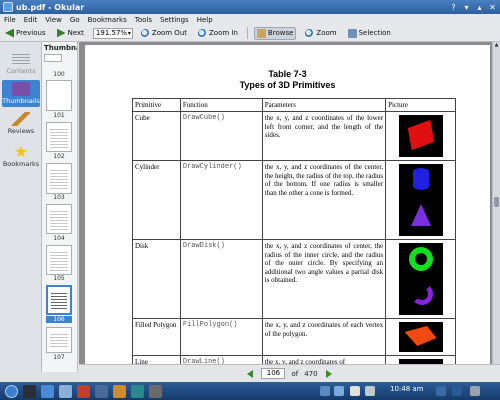 The width and height of the screenshot is (500, 400). I want to click on cube-image, so click(420, 136).